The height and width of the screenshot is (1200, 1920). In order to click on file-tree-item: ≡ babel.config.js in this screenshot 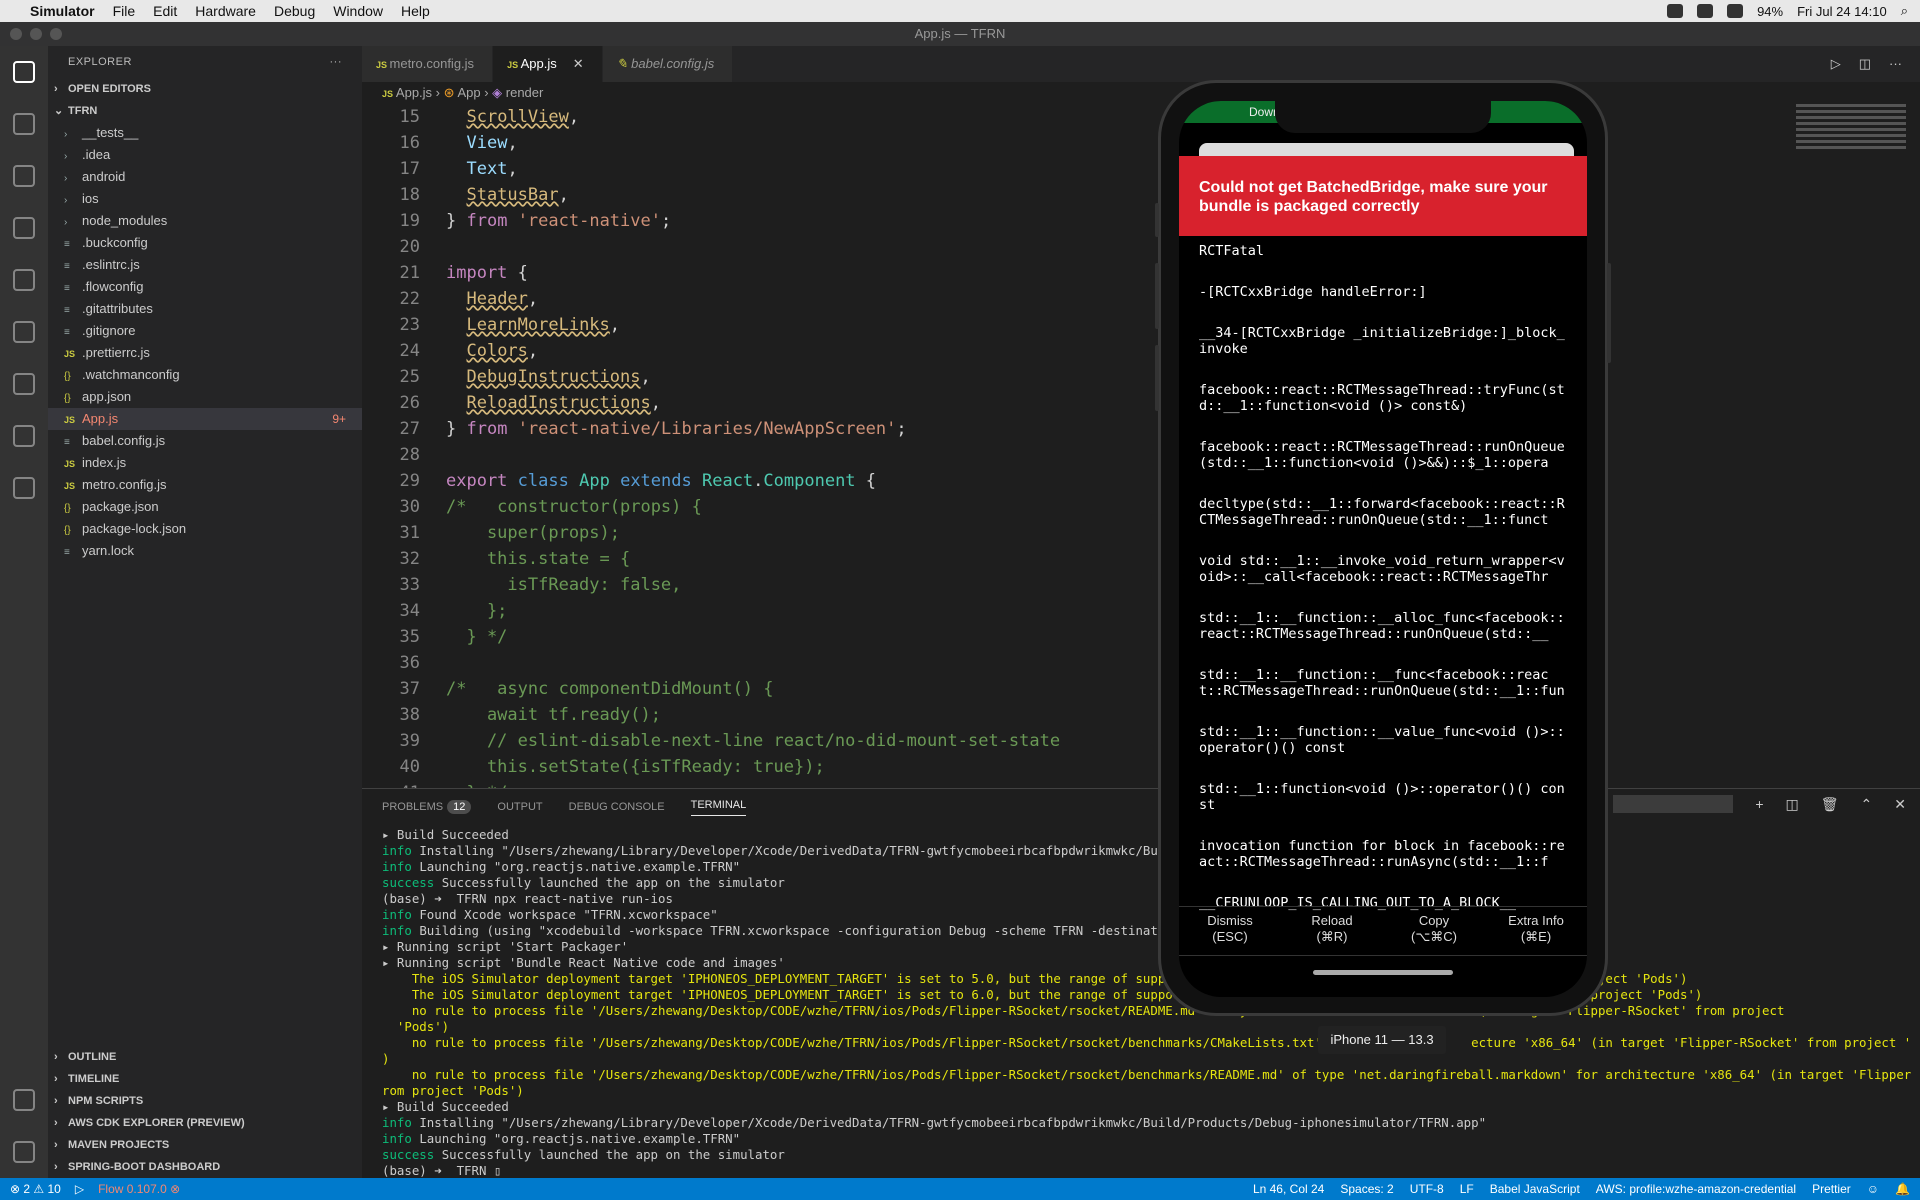, I will do `click(205, 441)`.